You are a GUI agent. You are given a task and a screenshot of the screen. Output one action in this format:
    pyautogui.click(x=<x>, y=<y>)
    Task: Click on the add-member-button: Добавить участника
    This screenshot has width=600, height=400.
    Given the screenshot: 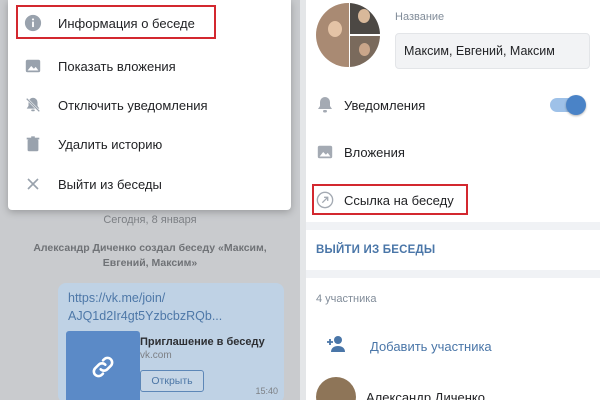 What is the action you would take?
    pyautogui.click(x=409, y=346)
    